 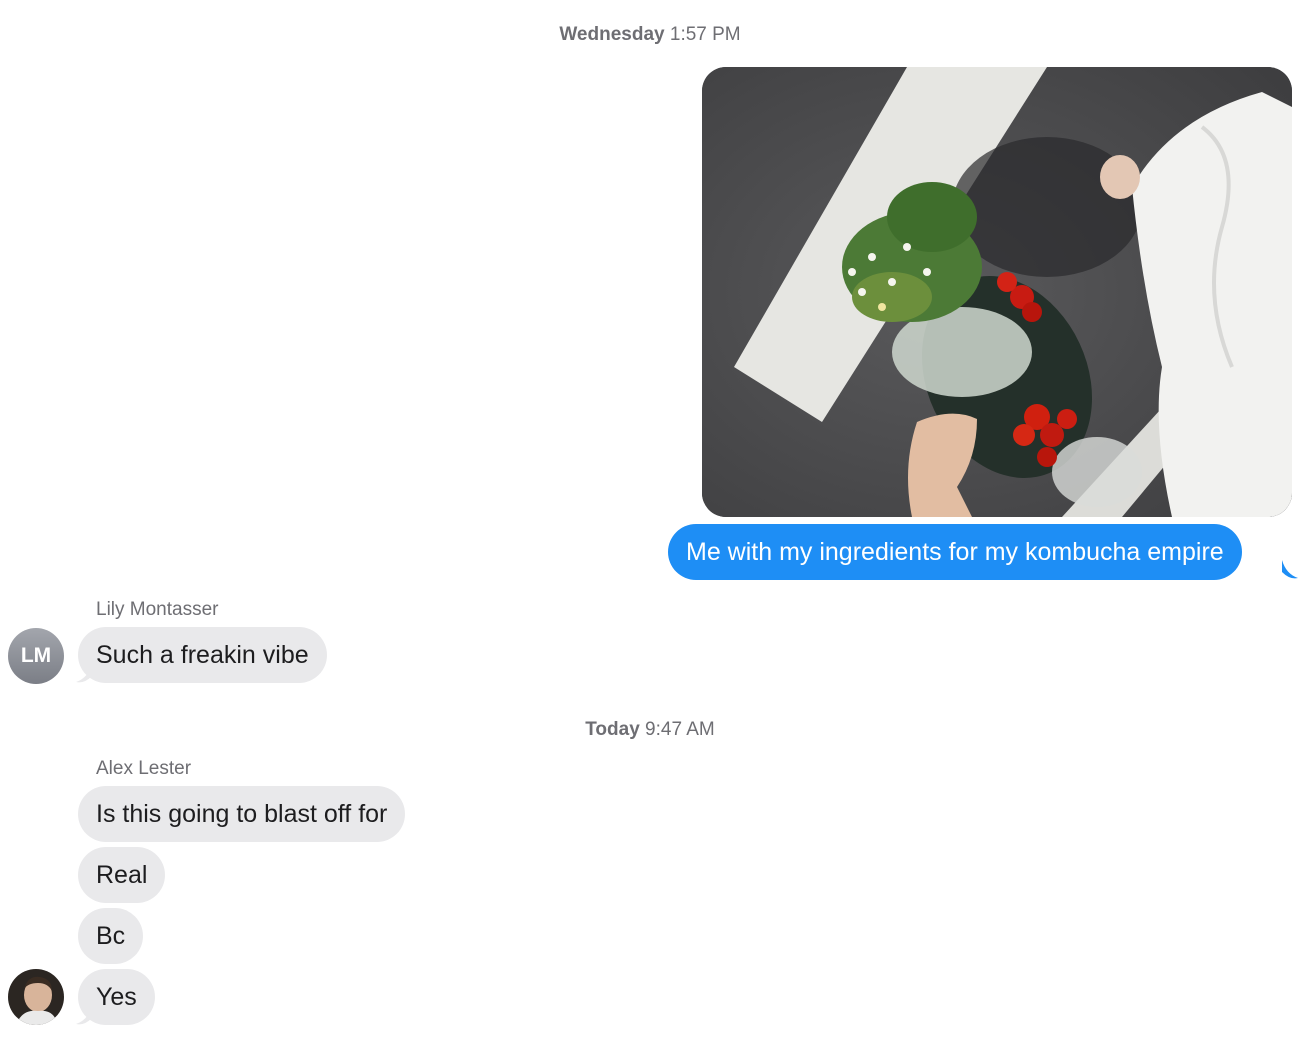 I want to click on outgoing-bubble-tail, so click(x=1290, y=569).